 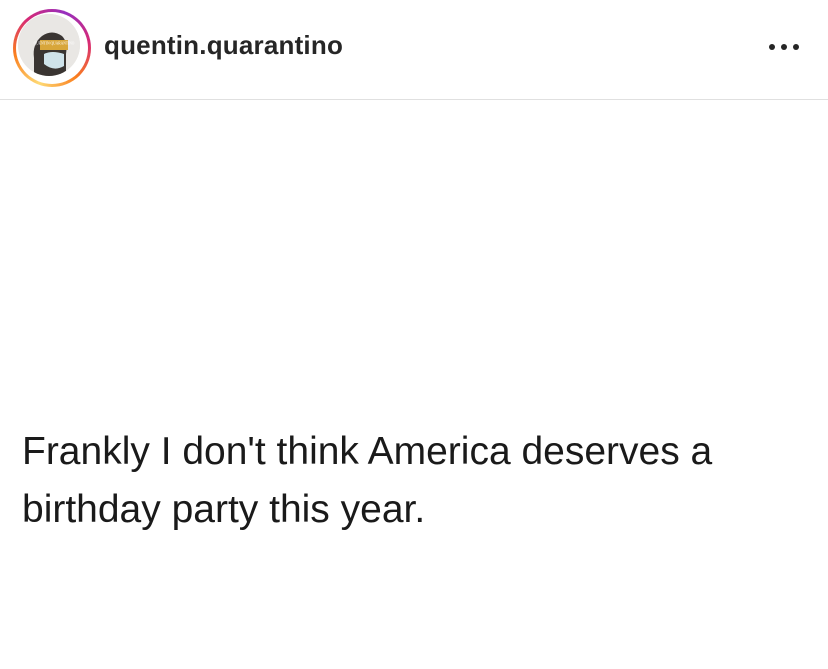 I want to click on story-ring: QUENTIN QUARANTINO, so click(x=52, y=48).